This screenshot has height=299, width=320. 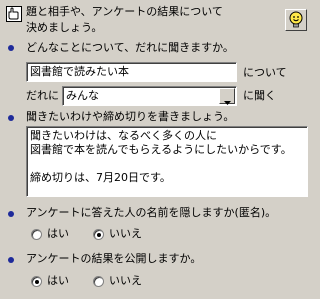 What do you see at coordinates (130, 47) in the screenshot?
I see `q1-label: どんなことについて、だれに聞きますか。` at bounding box center [130, 47].